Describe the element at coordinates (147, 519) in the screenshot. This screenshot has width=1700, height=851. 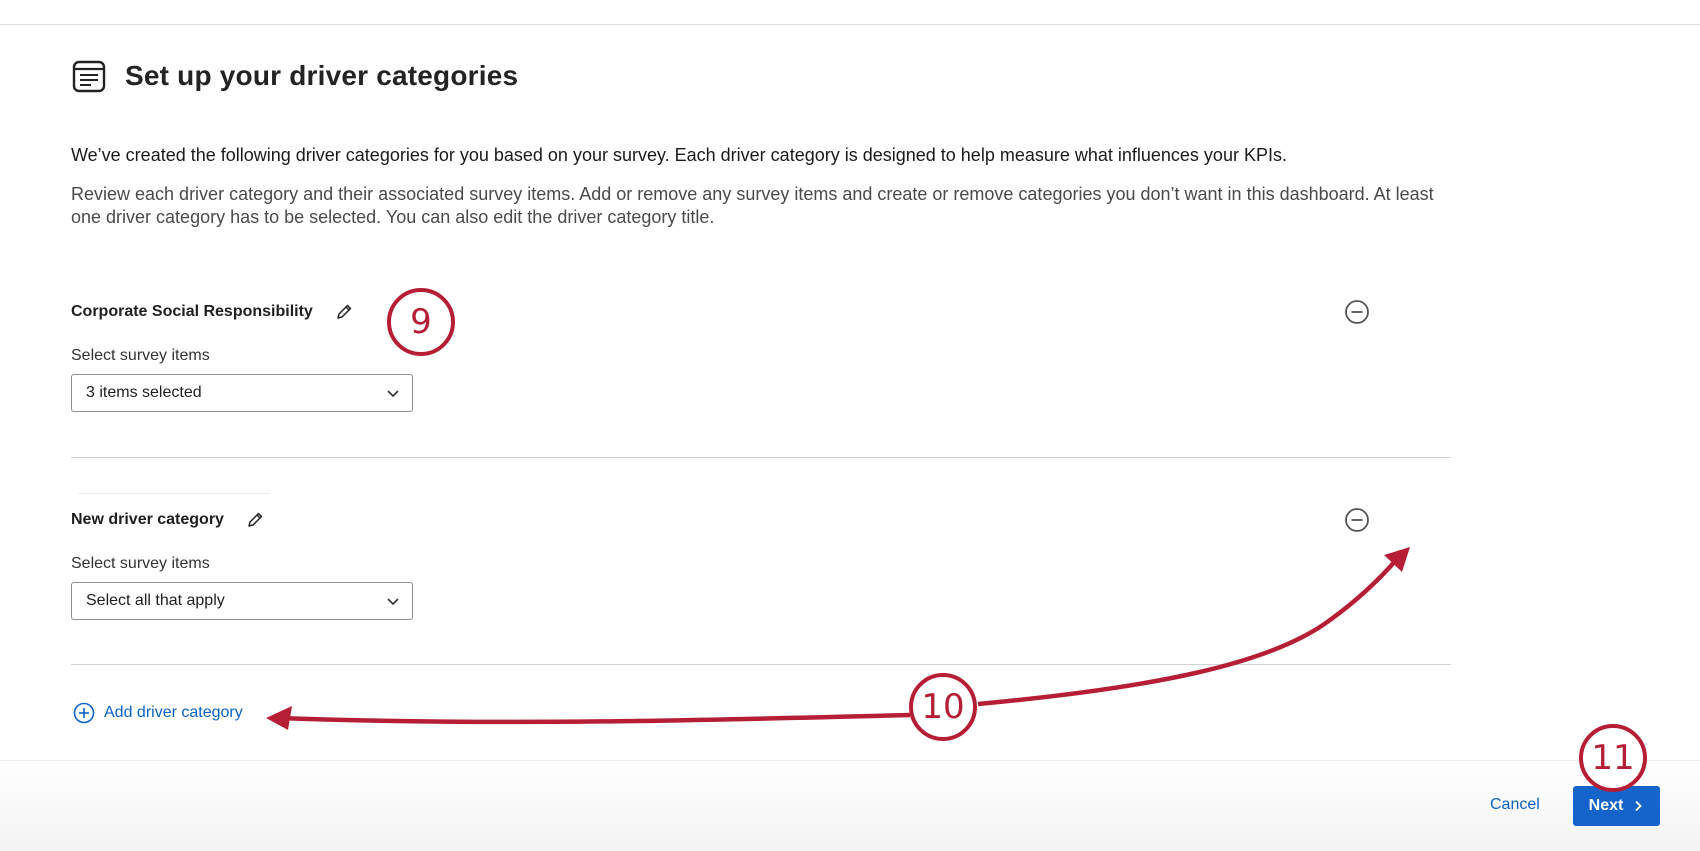
I see `category-title: New driver category` at that location.